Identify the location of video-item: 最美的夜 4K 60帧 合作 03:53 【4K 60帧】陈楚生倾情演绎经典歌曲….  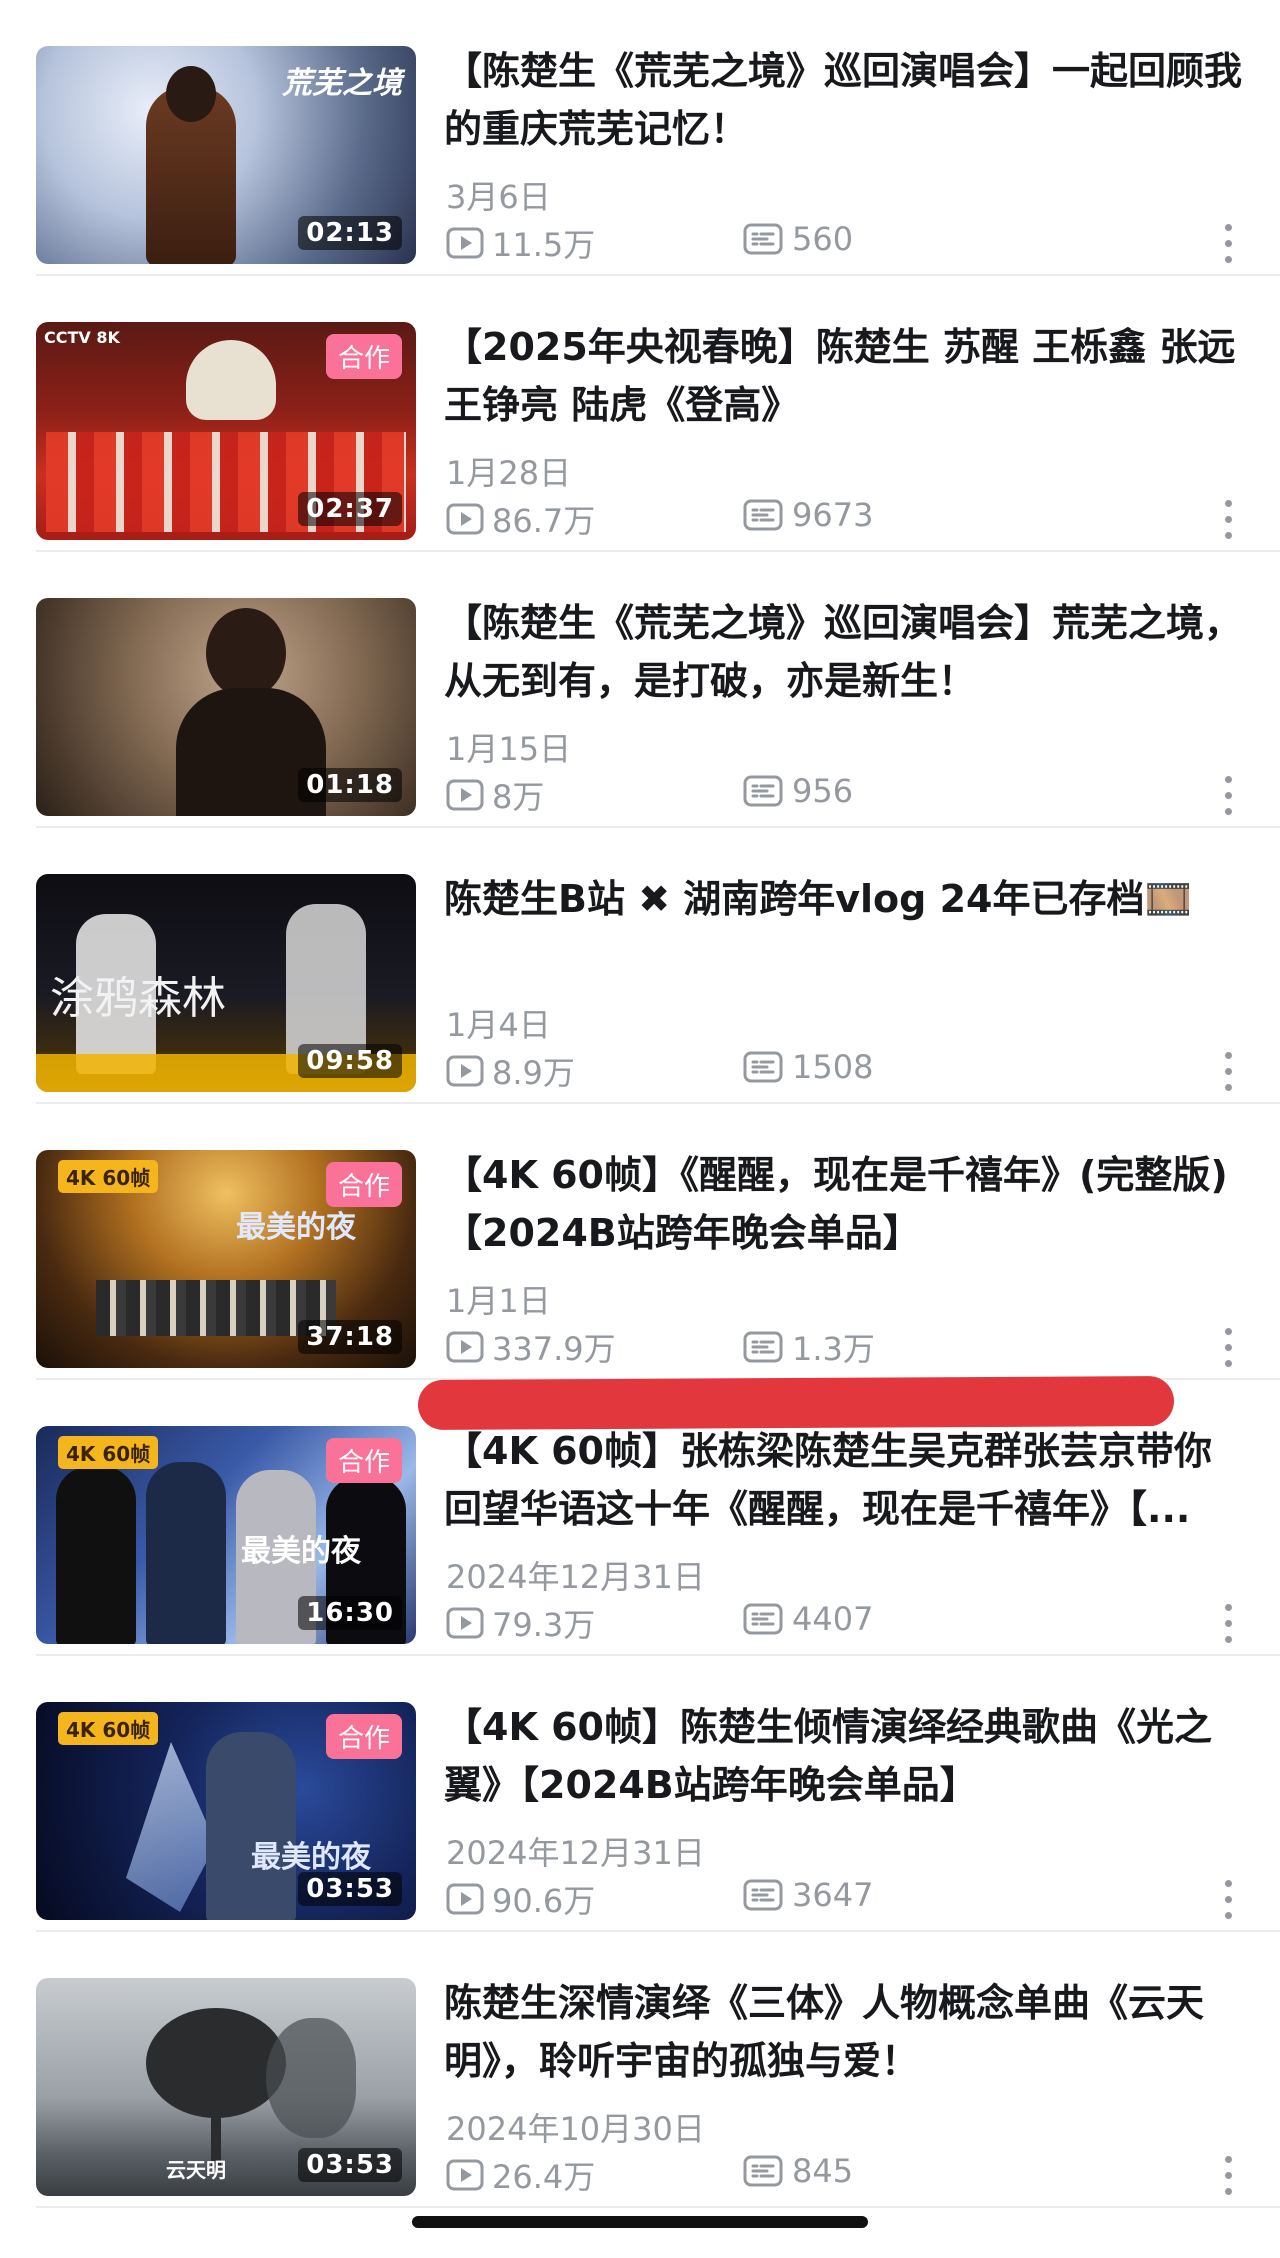
(640, 1794).